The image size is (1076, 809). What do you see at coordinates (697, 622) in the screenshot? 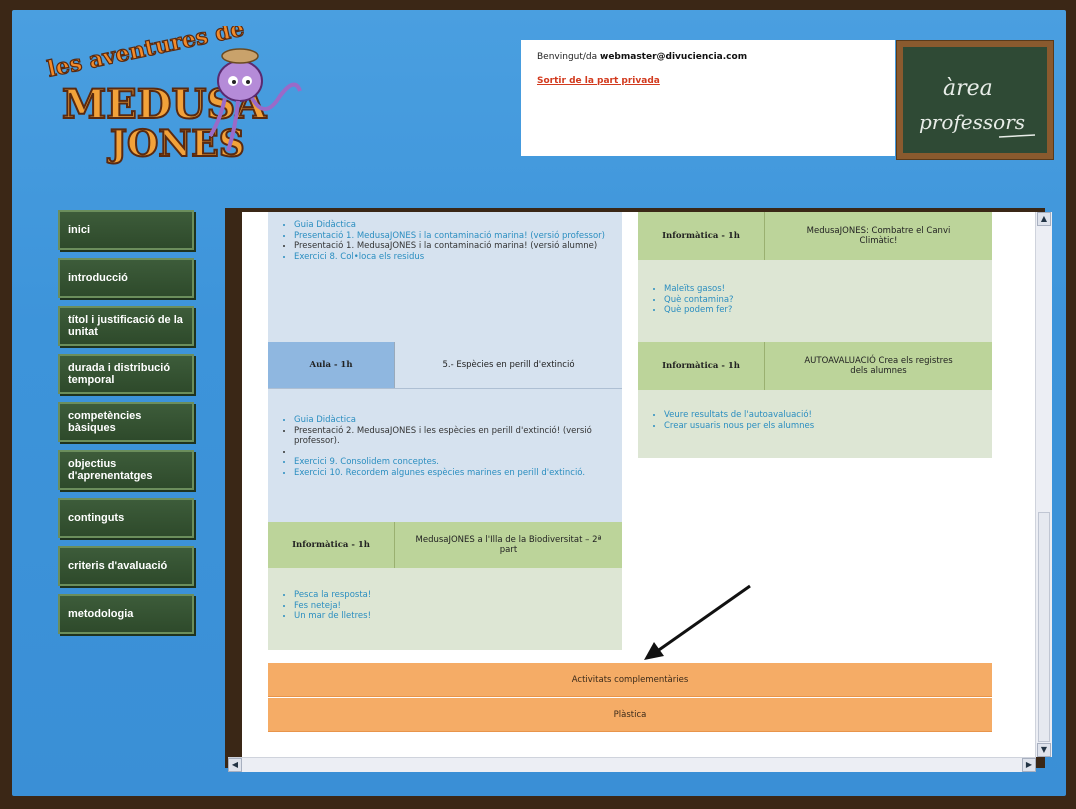
I see `arrow-annotation-icon` at bounding box center [697, 622].